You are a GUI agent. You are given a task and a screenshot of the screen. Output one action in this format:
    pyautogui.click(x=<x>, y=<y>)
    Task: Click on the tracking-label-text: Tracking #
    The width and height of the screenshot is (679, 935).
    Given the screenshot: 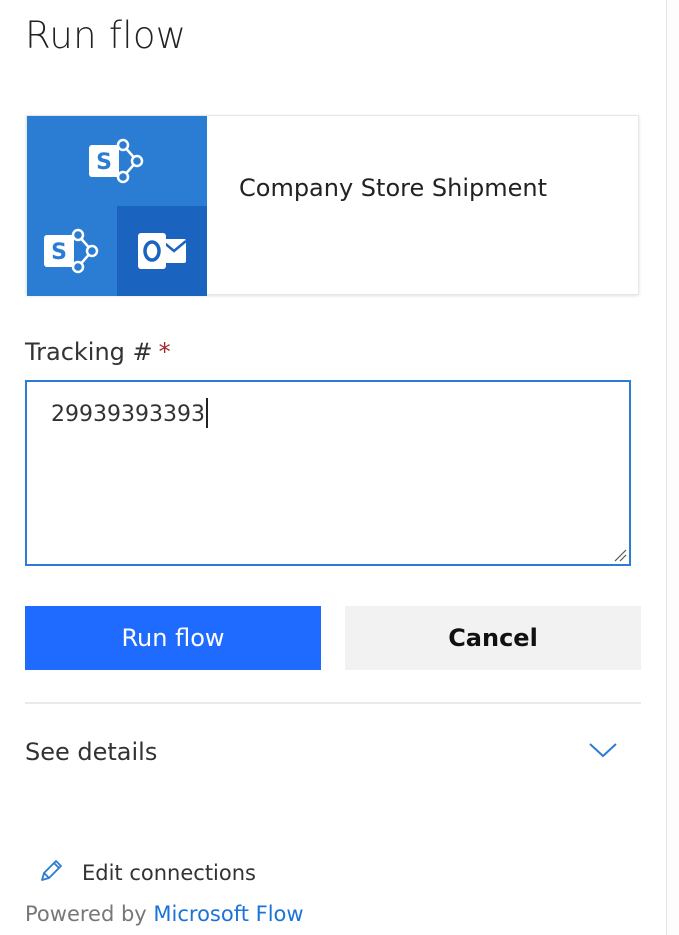 What is the action you would take?
    pyautogui.click(x=89, y=352)
    